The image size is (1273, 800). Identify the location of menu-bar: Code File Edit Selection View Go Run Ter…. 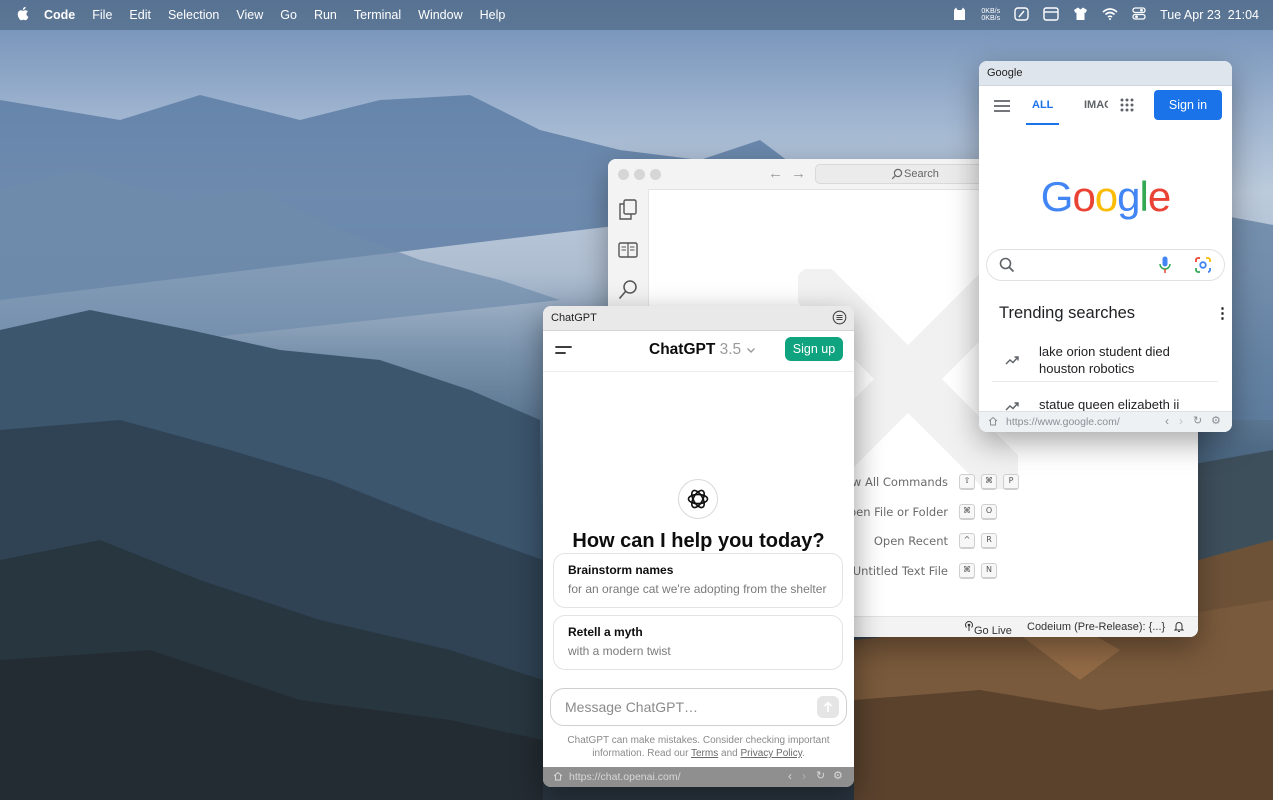
(636, 15).